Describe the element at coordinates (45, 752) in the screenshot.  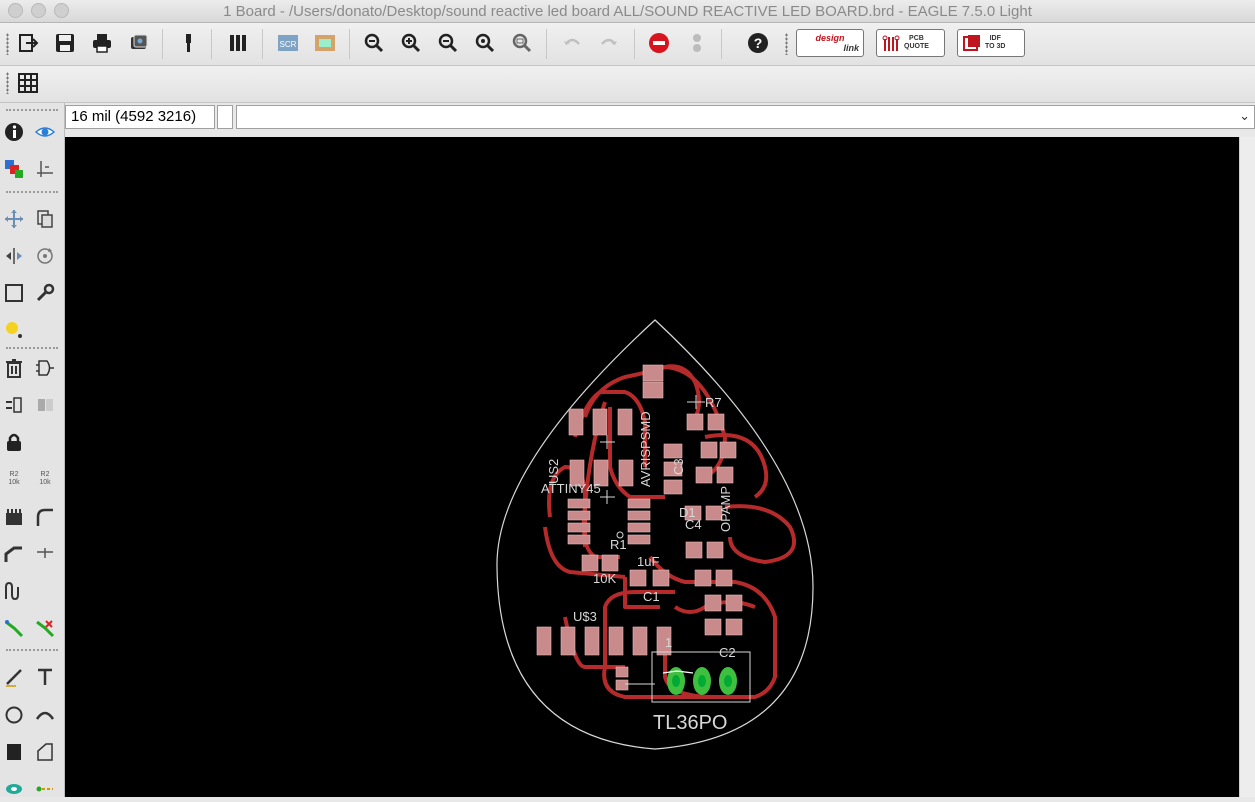
I see `polygon-icon` at that location.